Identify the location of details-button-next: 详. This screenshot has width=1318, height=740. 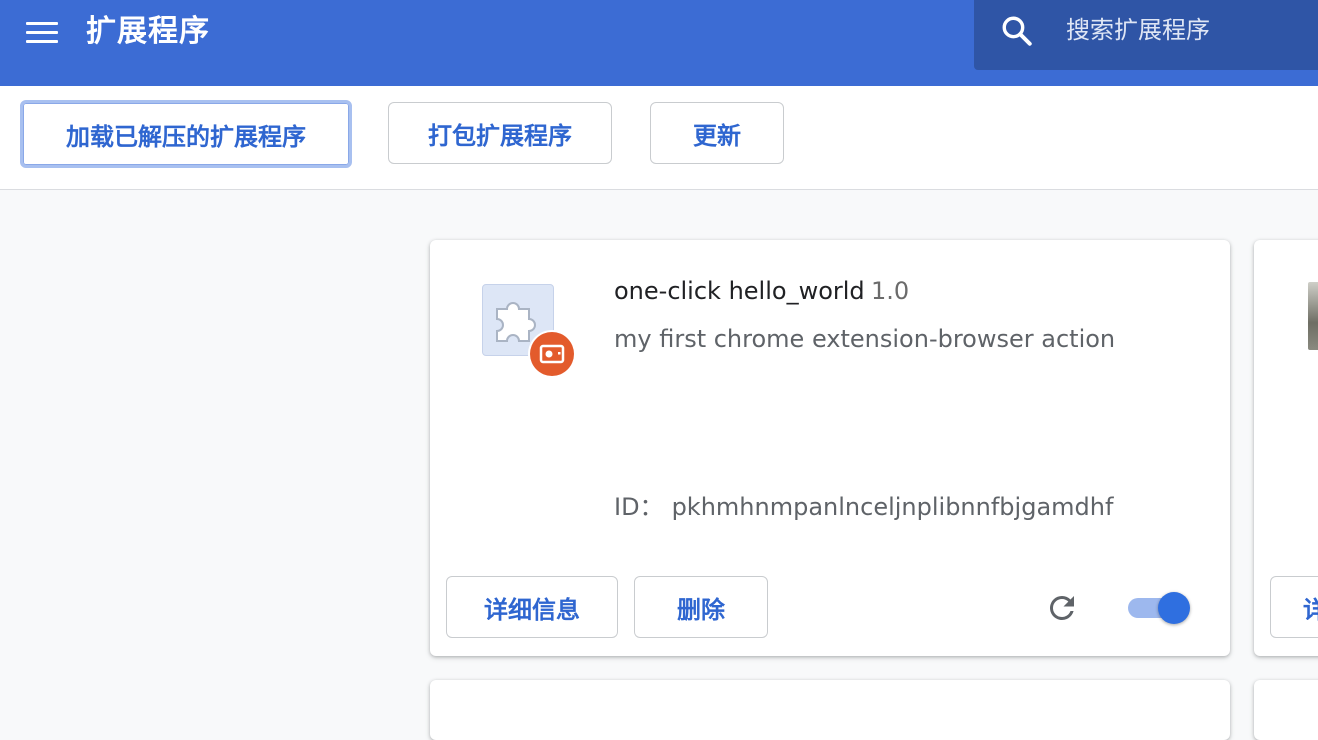
(1294, 607).